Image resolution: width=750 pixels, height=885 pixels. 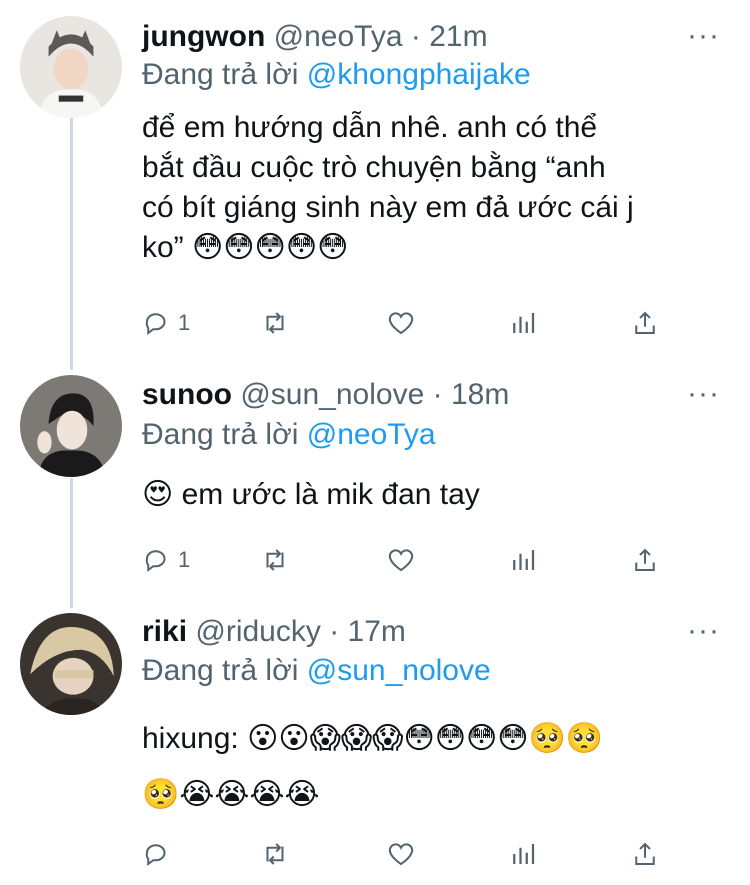 I want to click on user-handle: @sun_nolove, so click(x=332, y=394).